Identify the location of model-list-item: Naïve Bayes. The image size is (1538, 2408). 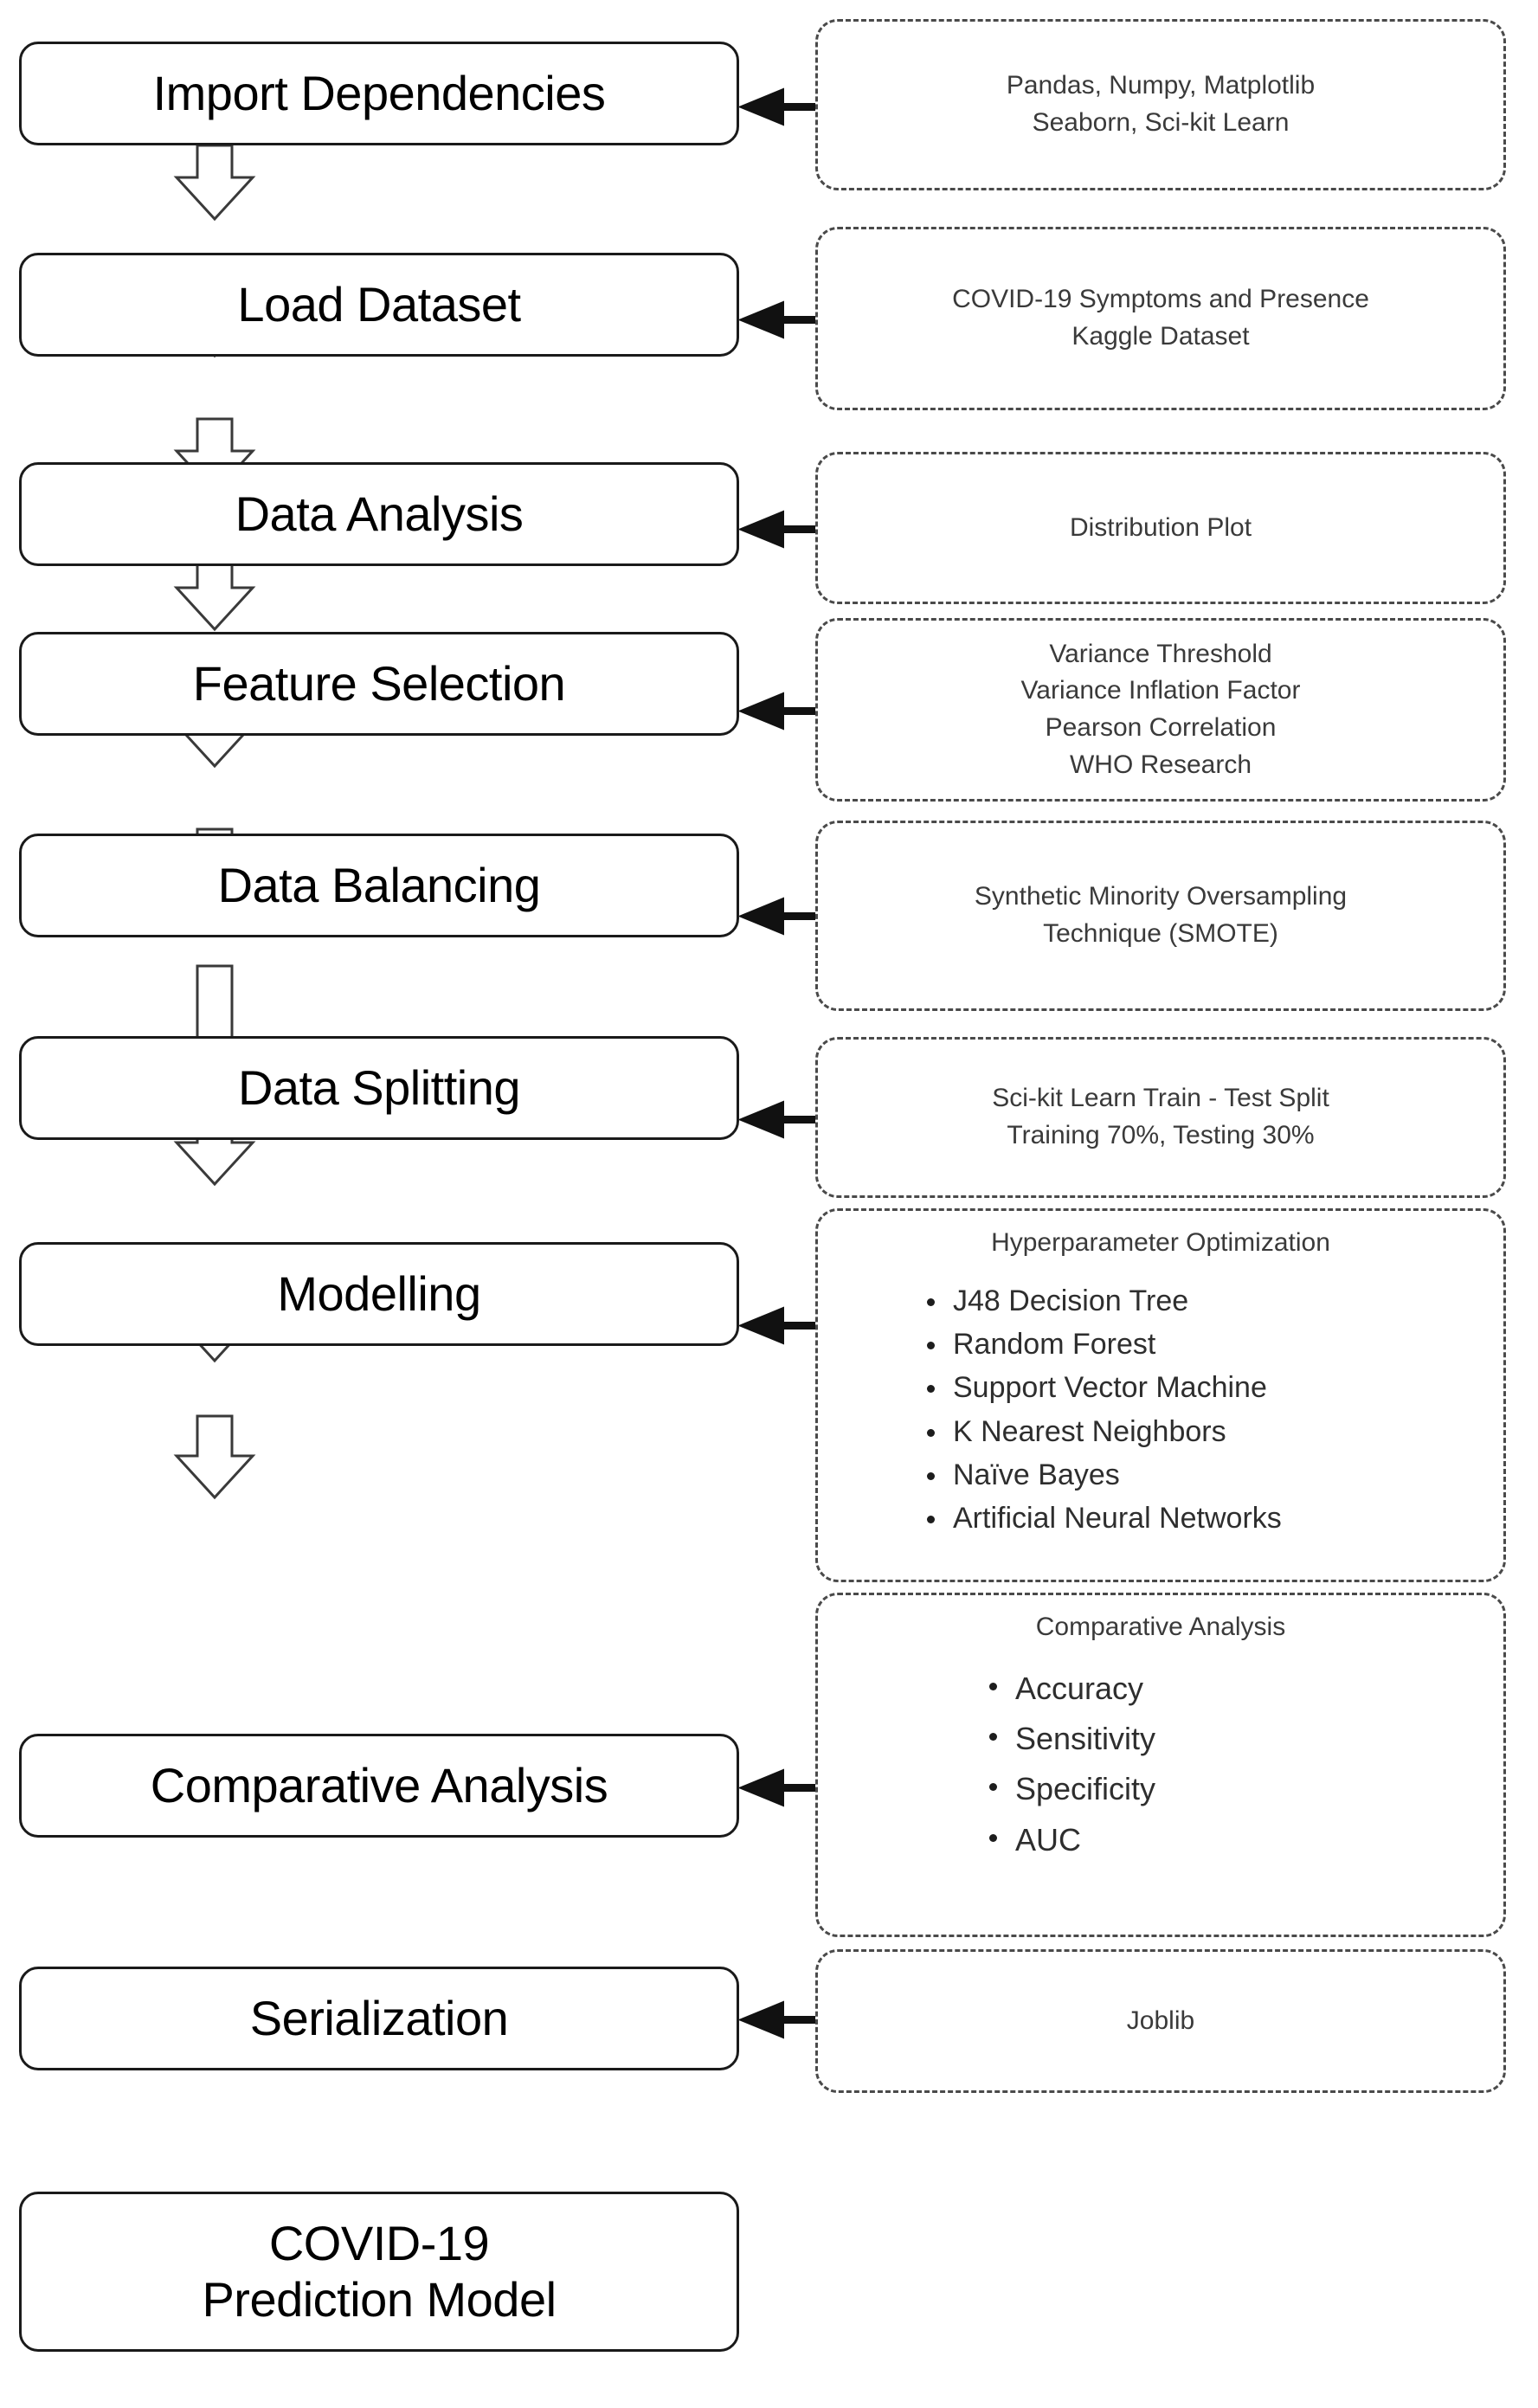
(1202, 1475).